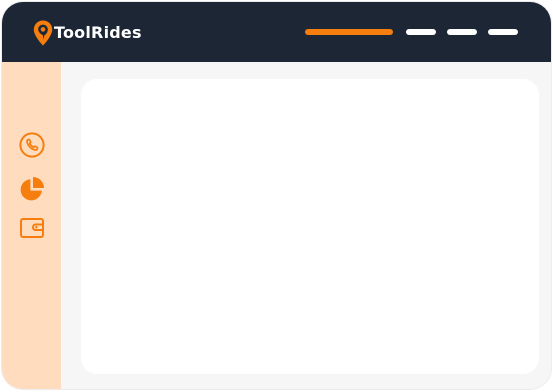 This screenshot has width=553, height=392. I want to click on wallet-icon, so click(32, 228).